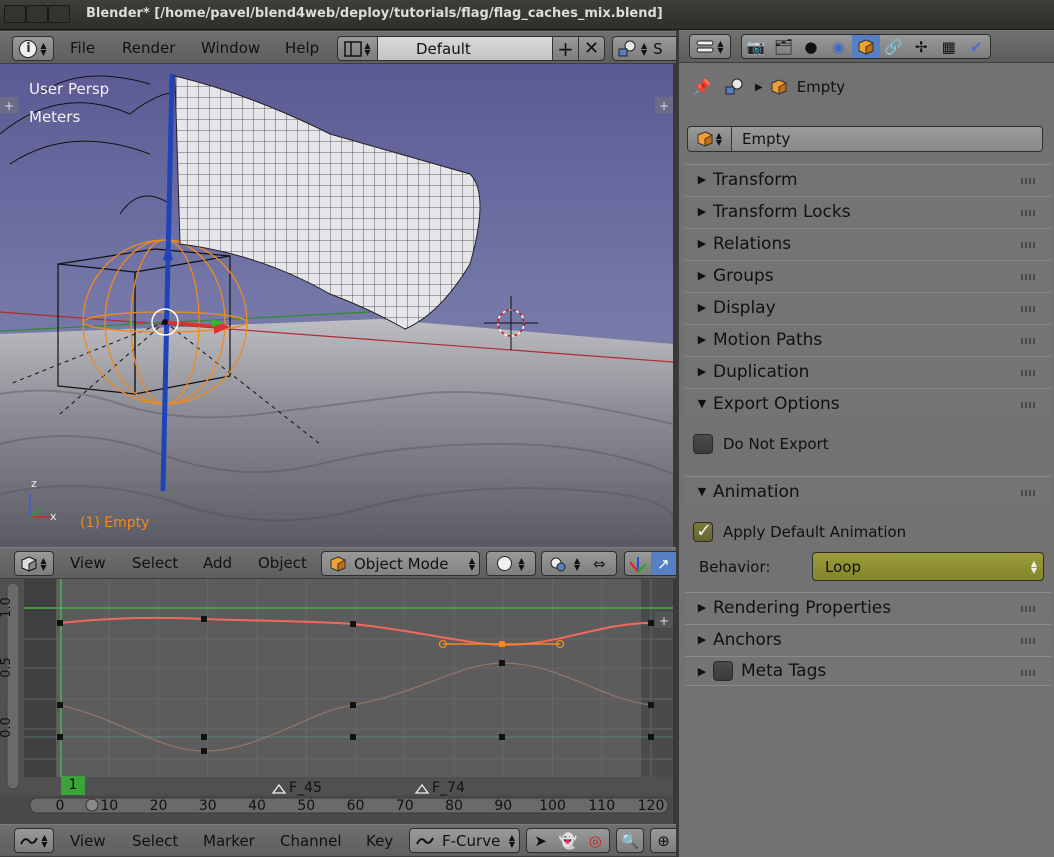 The width and height of the screenshot is (1054, 857). What do you see at coordinates (465, 48) in the screenshot?
I see `screen-layout-name: Default` at bounding box center [465, 48].